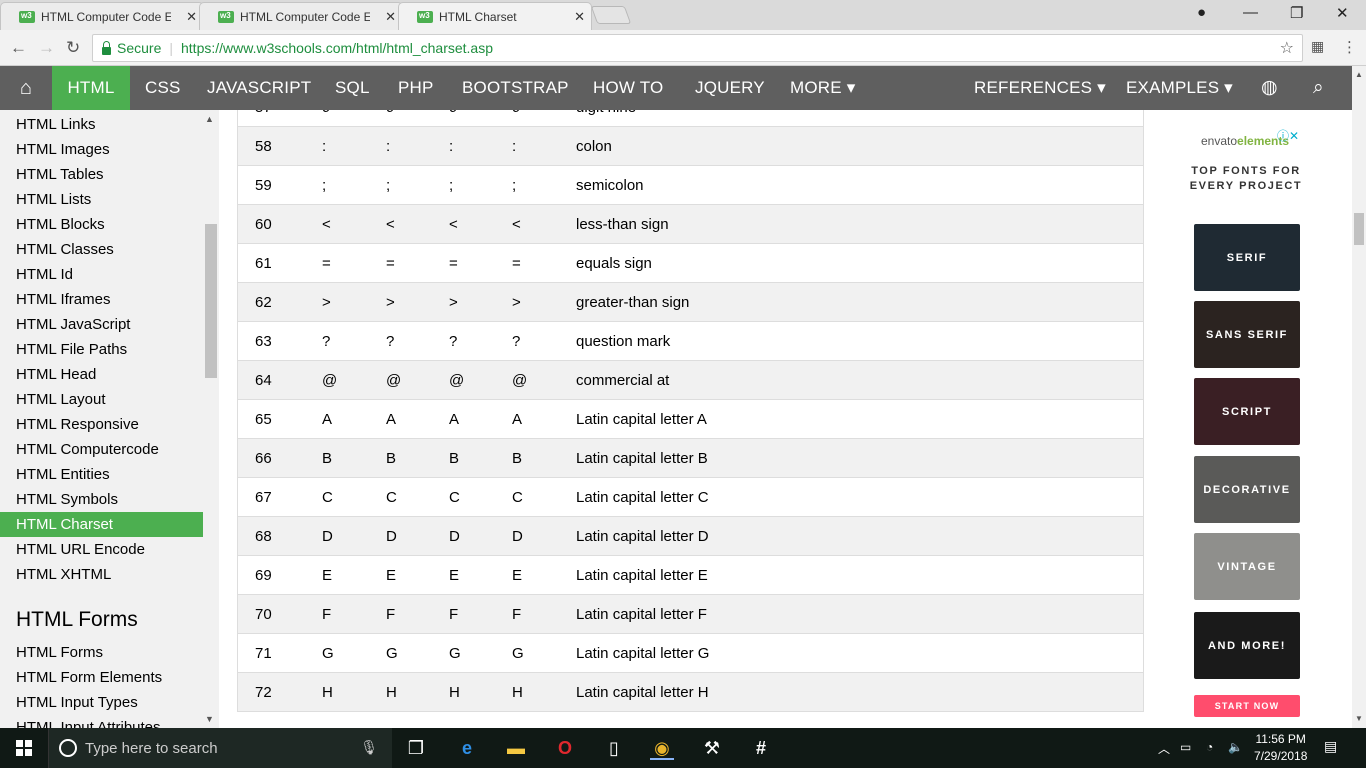 The width and height of the screenshot is (1366, 768). What do you see at coordinates (101, 224) in the screenshot?
I see `sidebar-item: HTML Blocks` at bounding box center [101, 224].